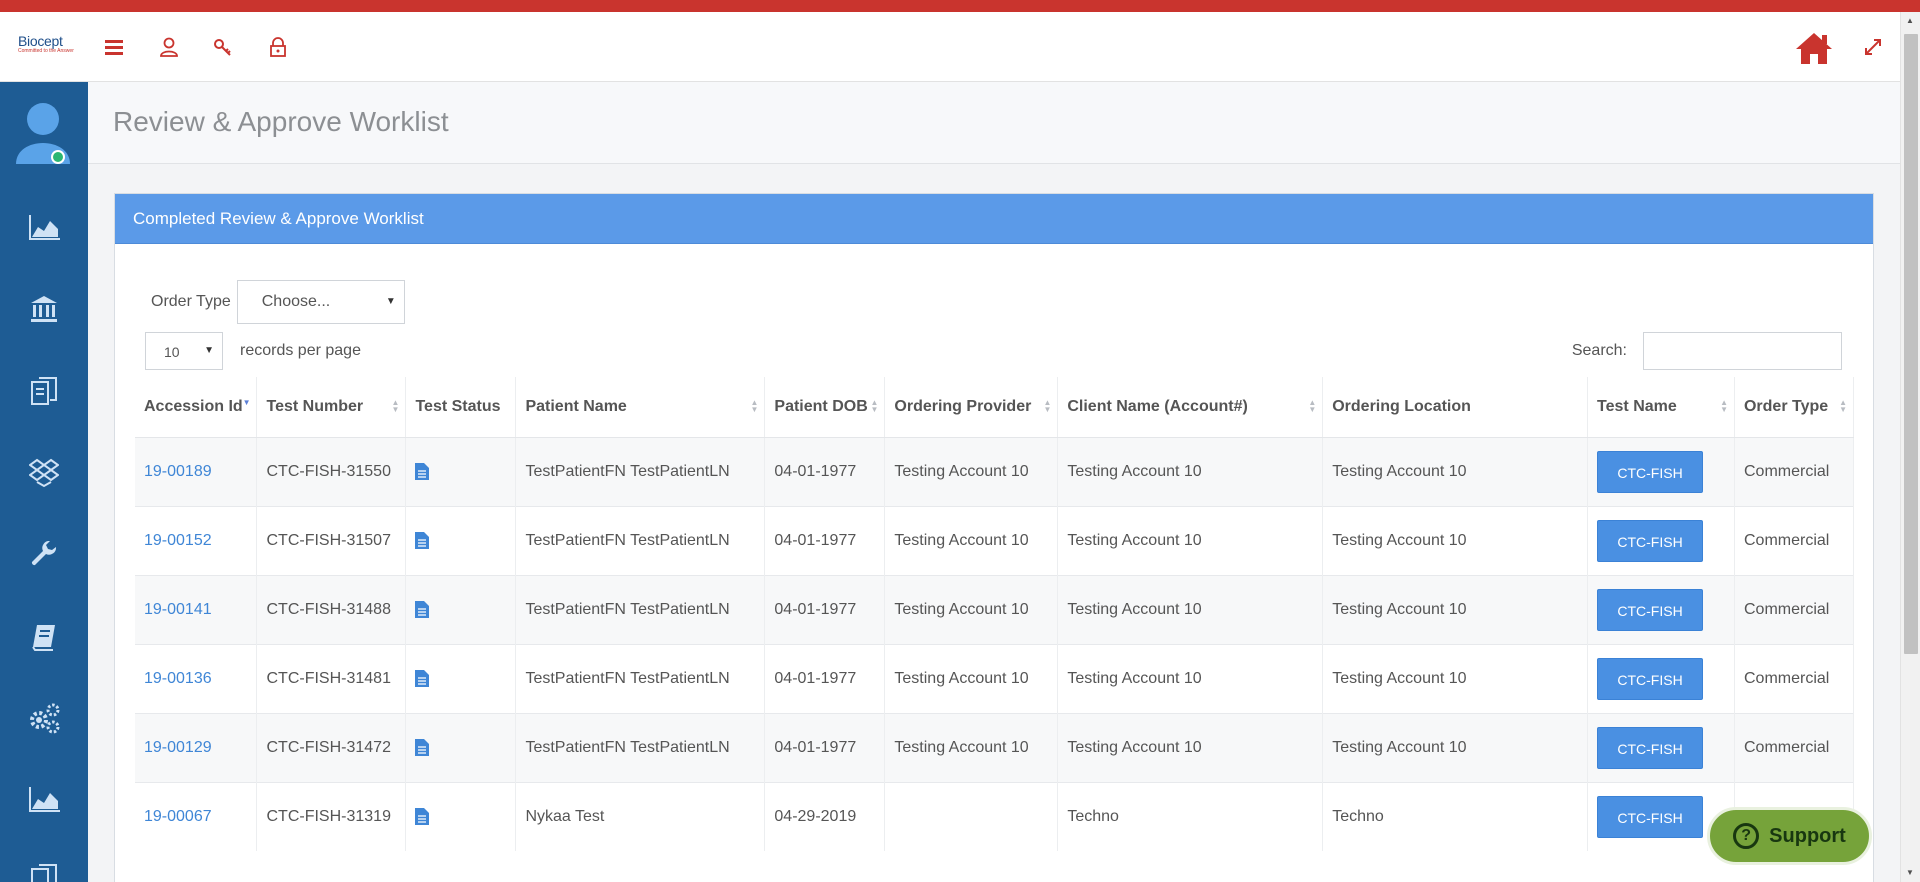 The width and height of the screenshot is (1920, 882). I want to click on column-header-client-name: Client Name (Account#) ▲ ▼, so click(1190, 407).